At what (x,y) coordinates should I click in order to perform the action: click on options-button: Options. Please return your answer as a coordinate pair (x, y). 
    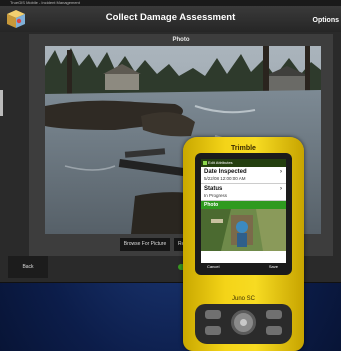
    Looking at the image, I should click on (326, 20).